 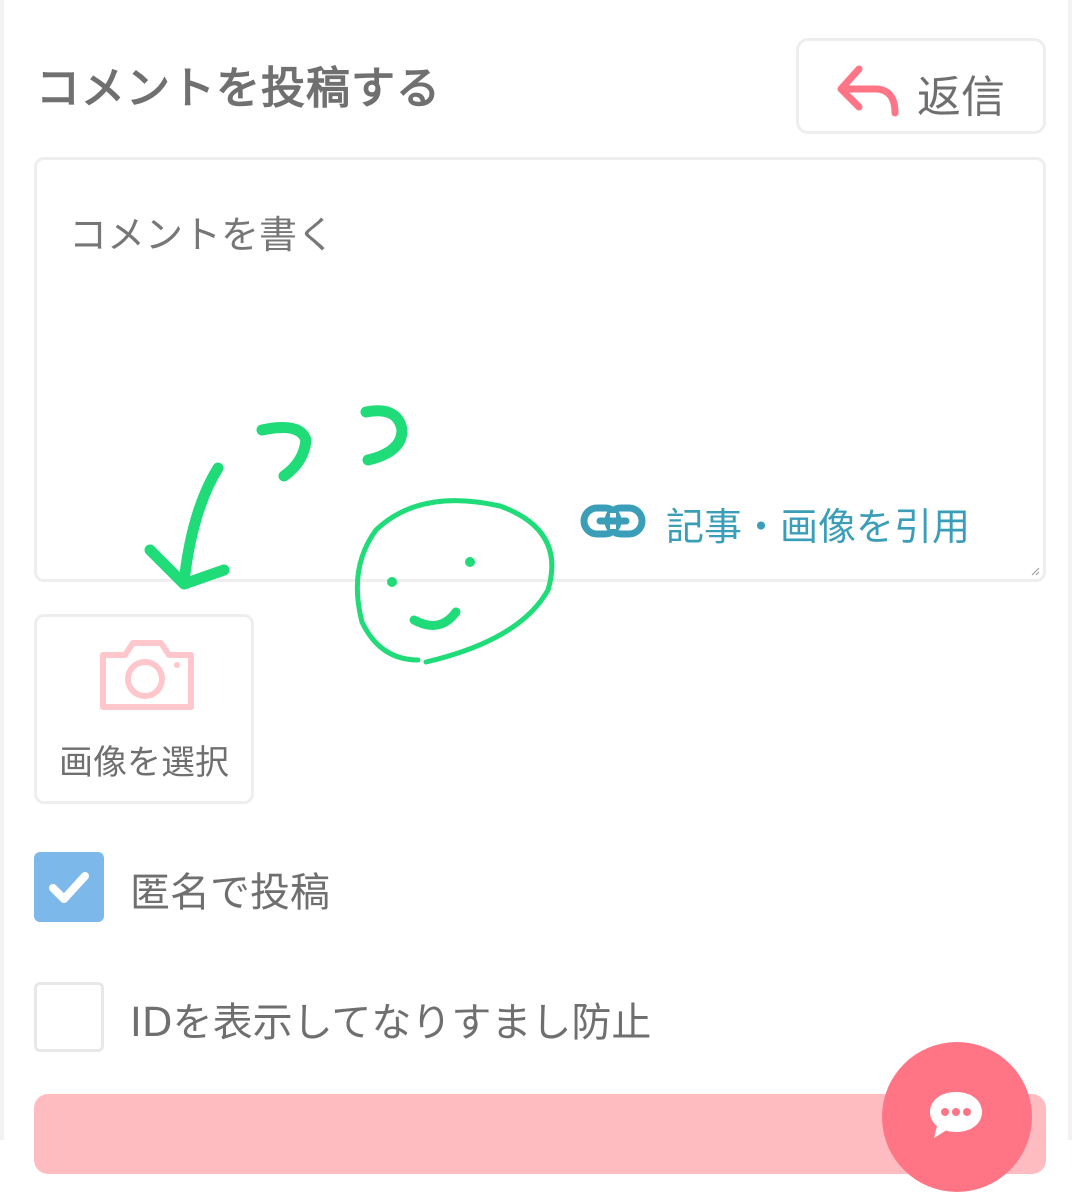 What do you see at coordinates (961, 97) in the screenshot?
I see `reply-label: 返信` at bounding box center [961, 97].